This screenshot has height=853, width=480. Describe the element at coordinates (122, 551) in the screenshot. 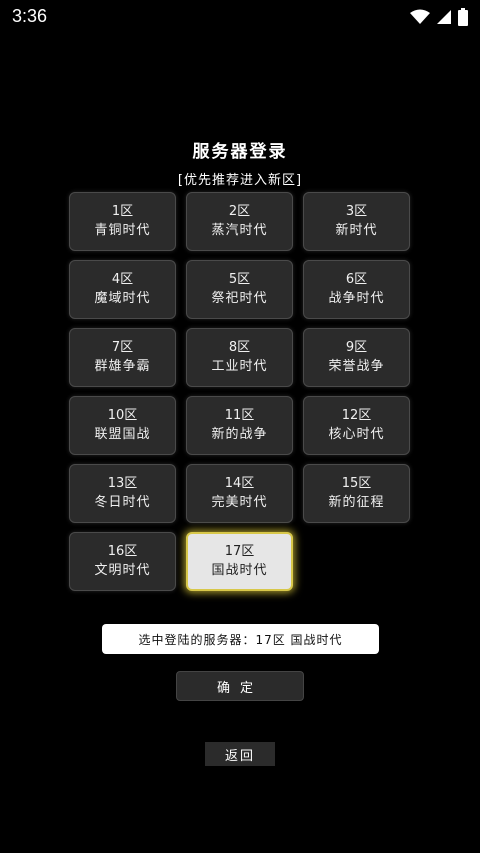

I see `server-zone: 16区` at that location.